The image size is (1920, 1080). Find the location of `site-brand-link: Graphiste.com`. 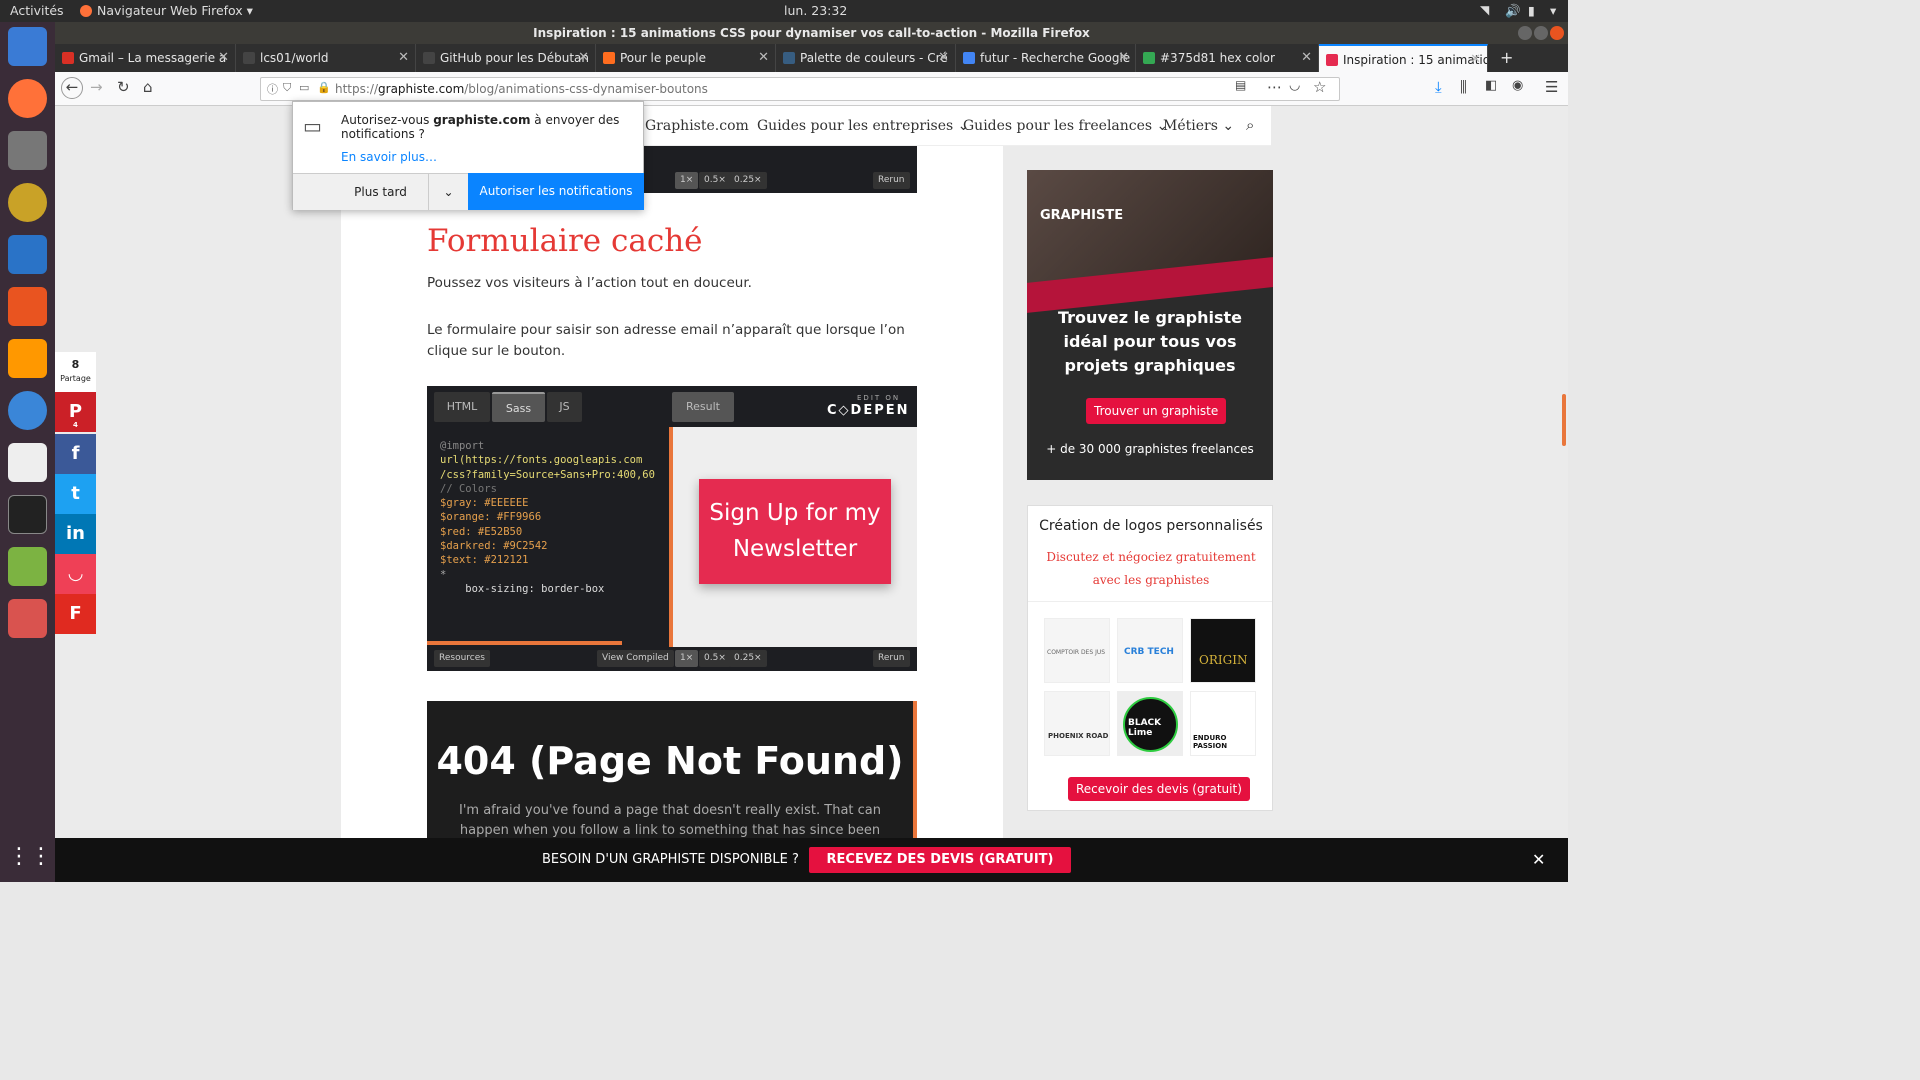

site-brand-link: Graphiste.com is located at coordinates (697, 126).